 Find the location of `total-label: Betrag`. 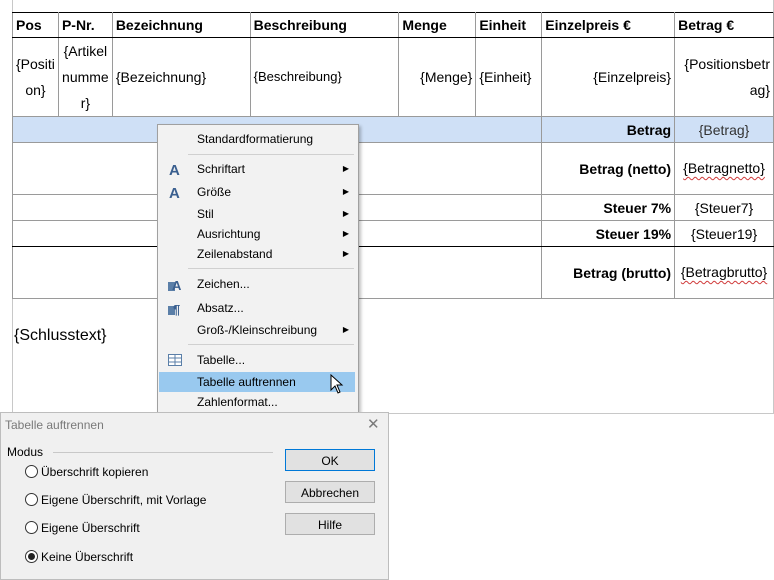

total-label: Betrag is located at coordinates (608, 129).